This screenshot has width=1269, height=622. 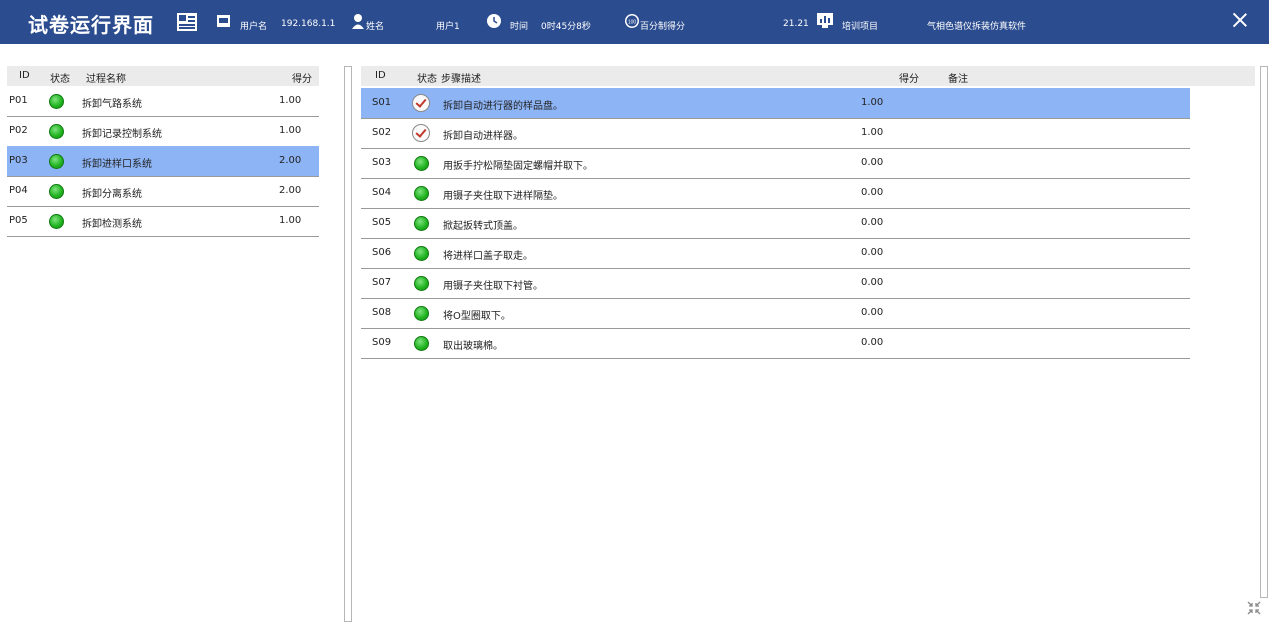 I want to click on close-icon, so click(x=1240, y=20).